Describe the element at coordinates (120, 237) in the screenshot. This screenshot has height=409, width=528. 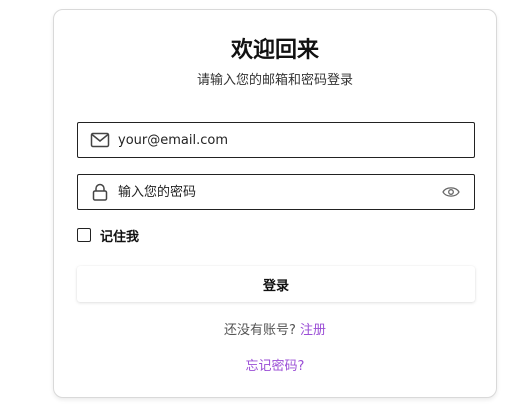
I see `remember-me-label: 记住我` at that location.